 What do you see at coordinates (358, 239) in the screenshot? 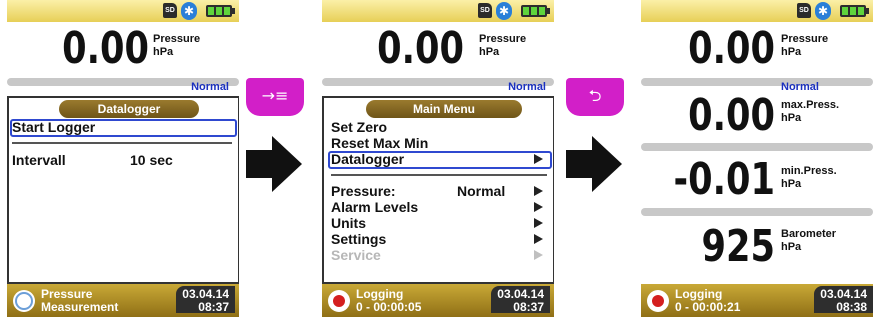
I see `menu-item-settings: Settings` at bounding box center [358, 239].